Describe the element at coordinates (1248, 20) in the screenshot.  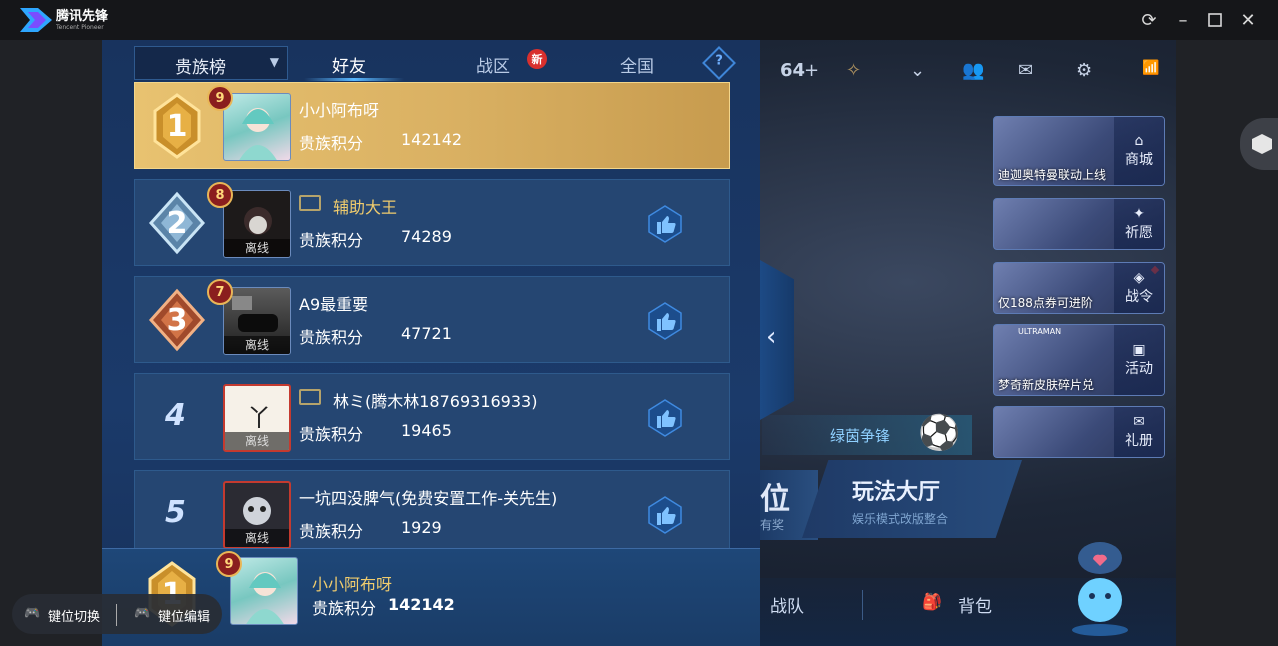
I see `close-icon: ✕` at that location.